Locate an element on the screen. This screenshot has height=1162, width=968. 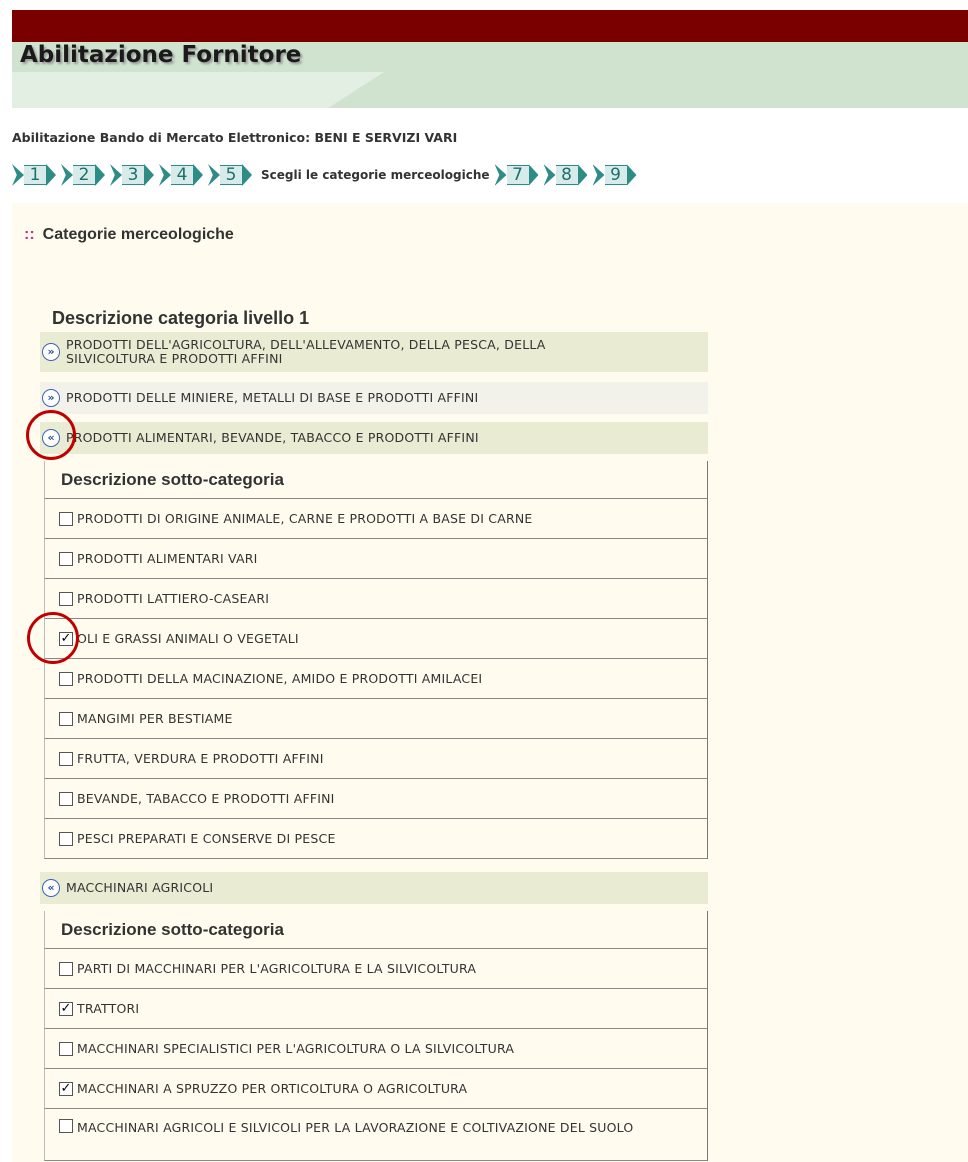
step-7-link: 7 is located at coordinates (516, 175).